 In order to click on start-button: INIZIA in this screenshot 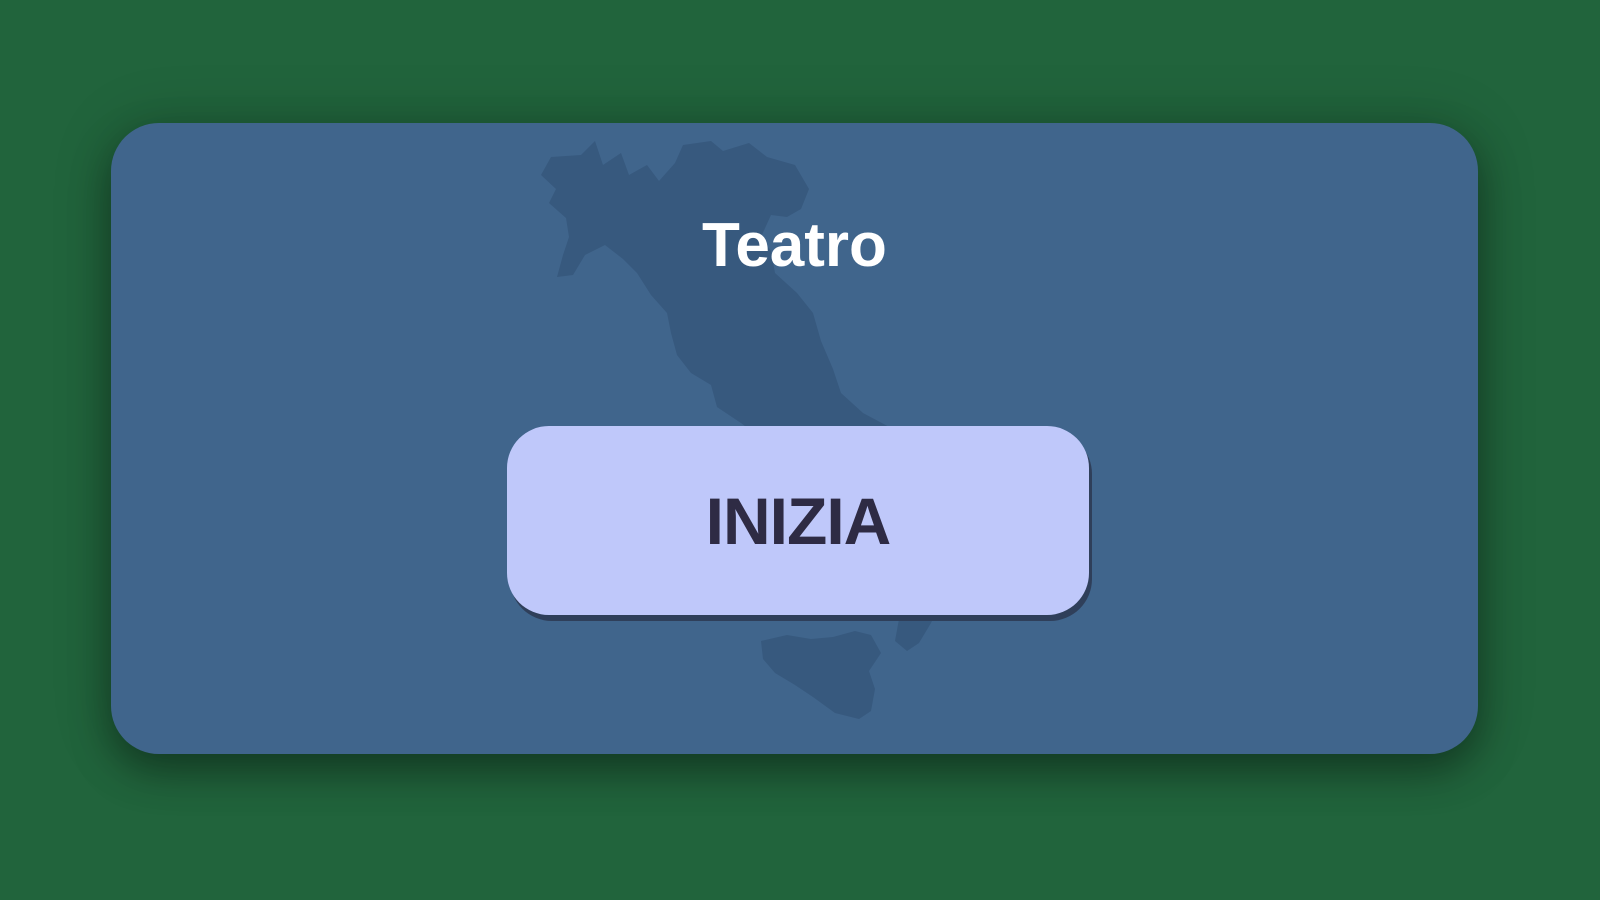, I will do `click(798, 520)`.